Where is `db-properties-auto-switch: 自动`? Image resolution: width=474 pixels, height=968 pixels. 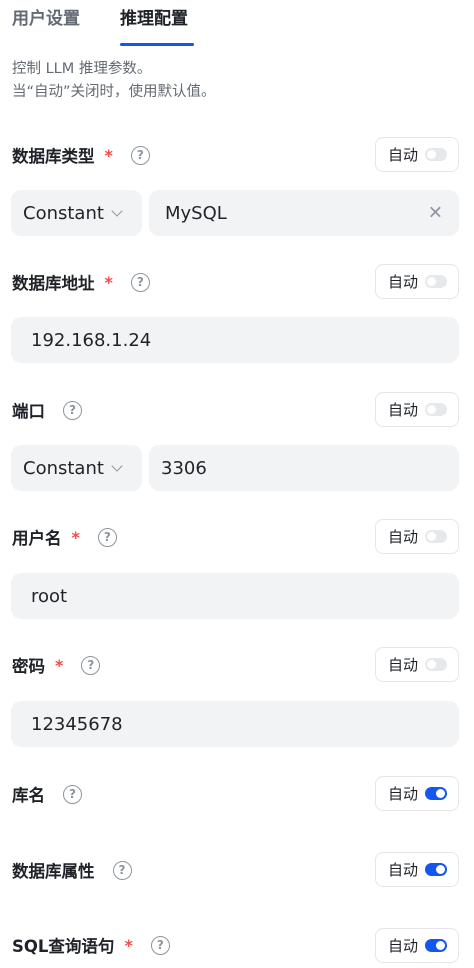 db-properties-auto-switch: 自动 is located at coordinates (417, 869).